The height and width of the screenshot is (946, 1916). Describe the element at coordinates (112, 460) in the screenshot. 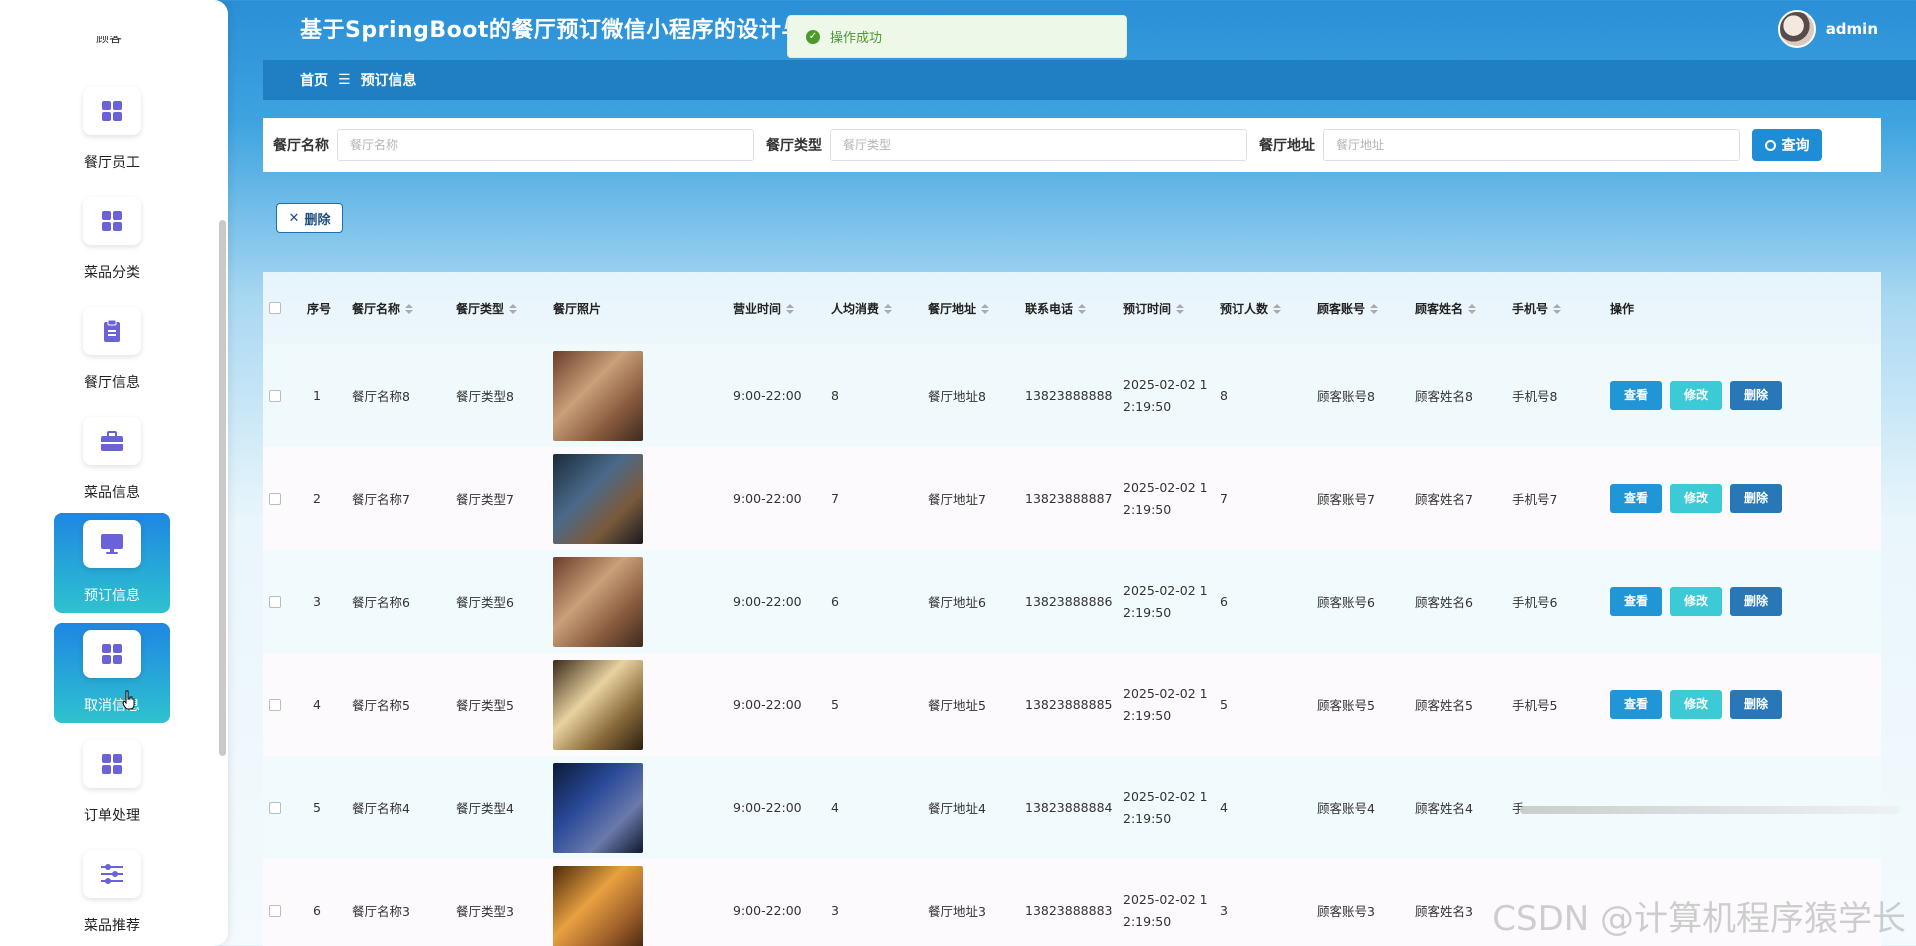

I see `sidebar-item-dish-info: 菜品信息` at that location.